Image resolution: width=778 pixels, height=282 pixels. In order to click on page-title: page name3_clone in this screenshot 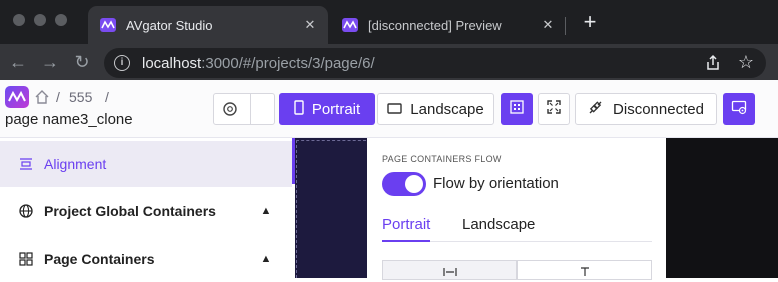, I will do `click(69, 119)`.